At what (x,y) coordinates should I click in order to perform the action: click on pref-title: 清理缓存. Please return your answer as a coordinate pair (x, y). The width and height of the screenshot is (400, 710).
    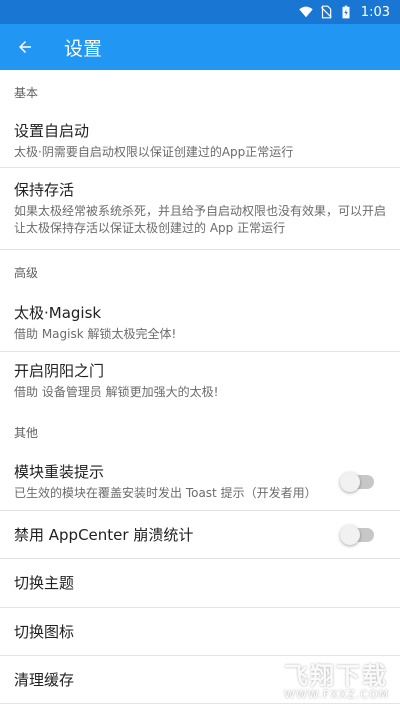
    Looking at the image, I should click on (44, 679).